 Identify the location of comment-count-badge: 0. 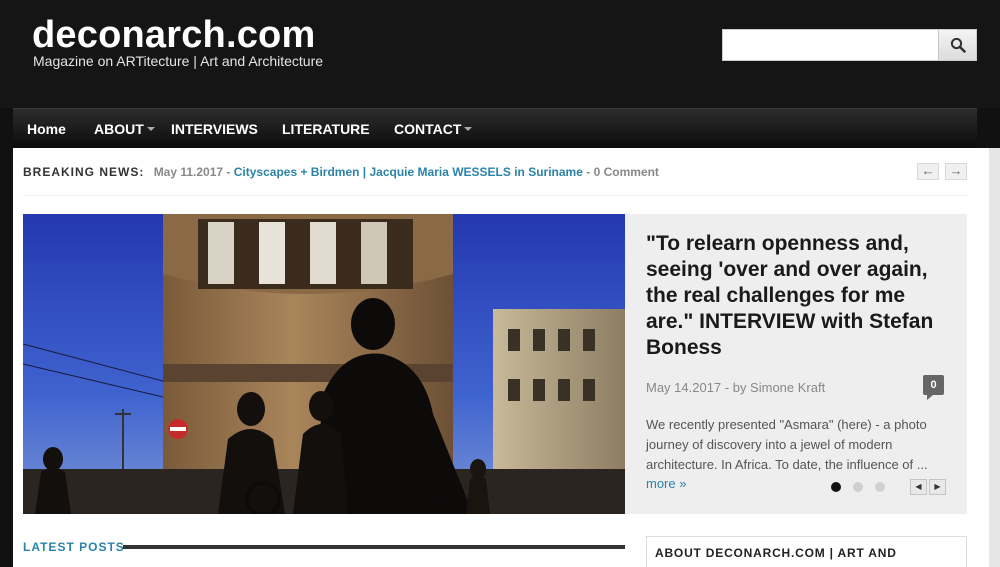
(933, 387).